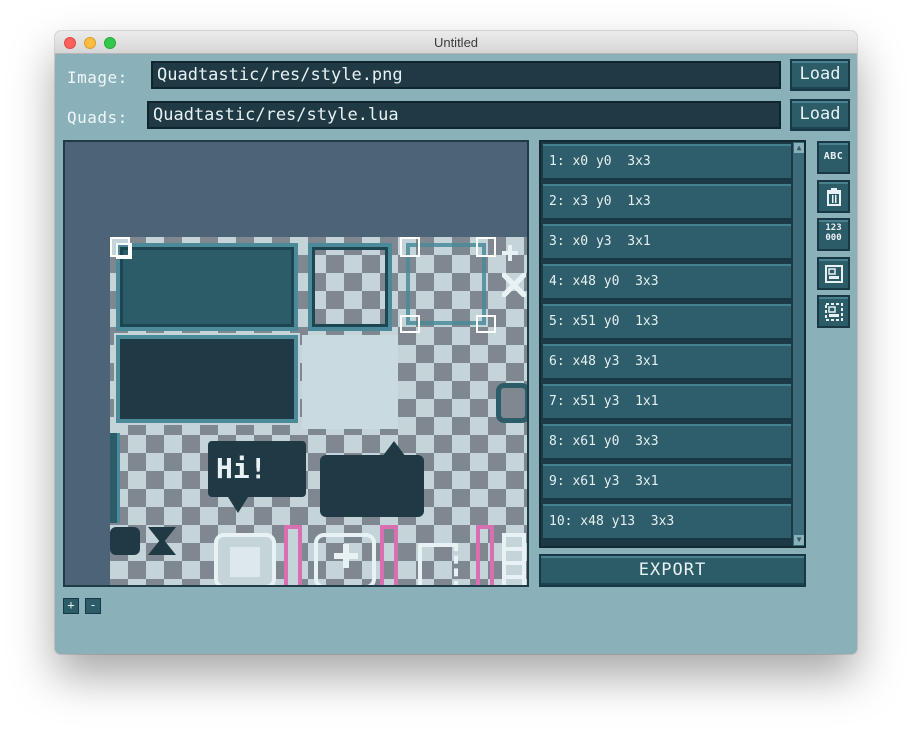 The width and height of the screenshot is (912, 734). What do you see at coordinates (667, 242) in the screenshot?
I see `quad-list-item: 3: x0 y3 3x1` at bounding box center [667, 242].